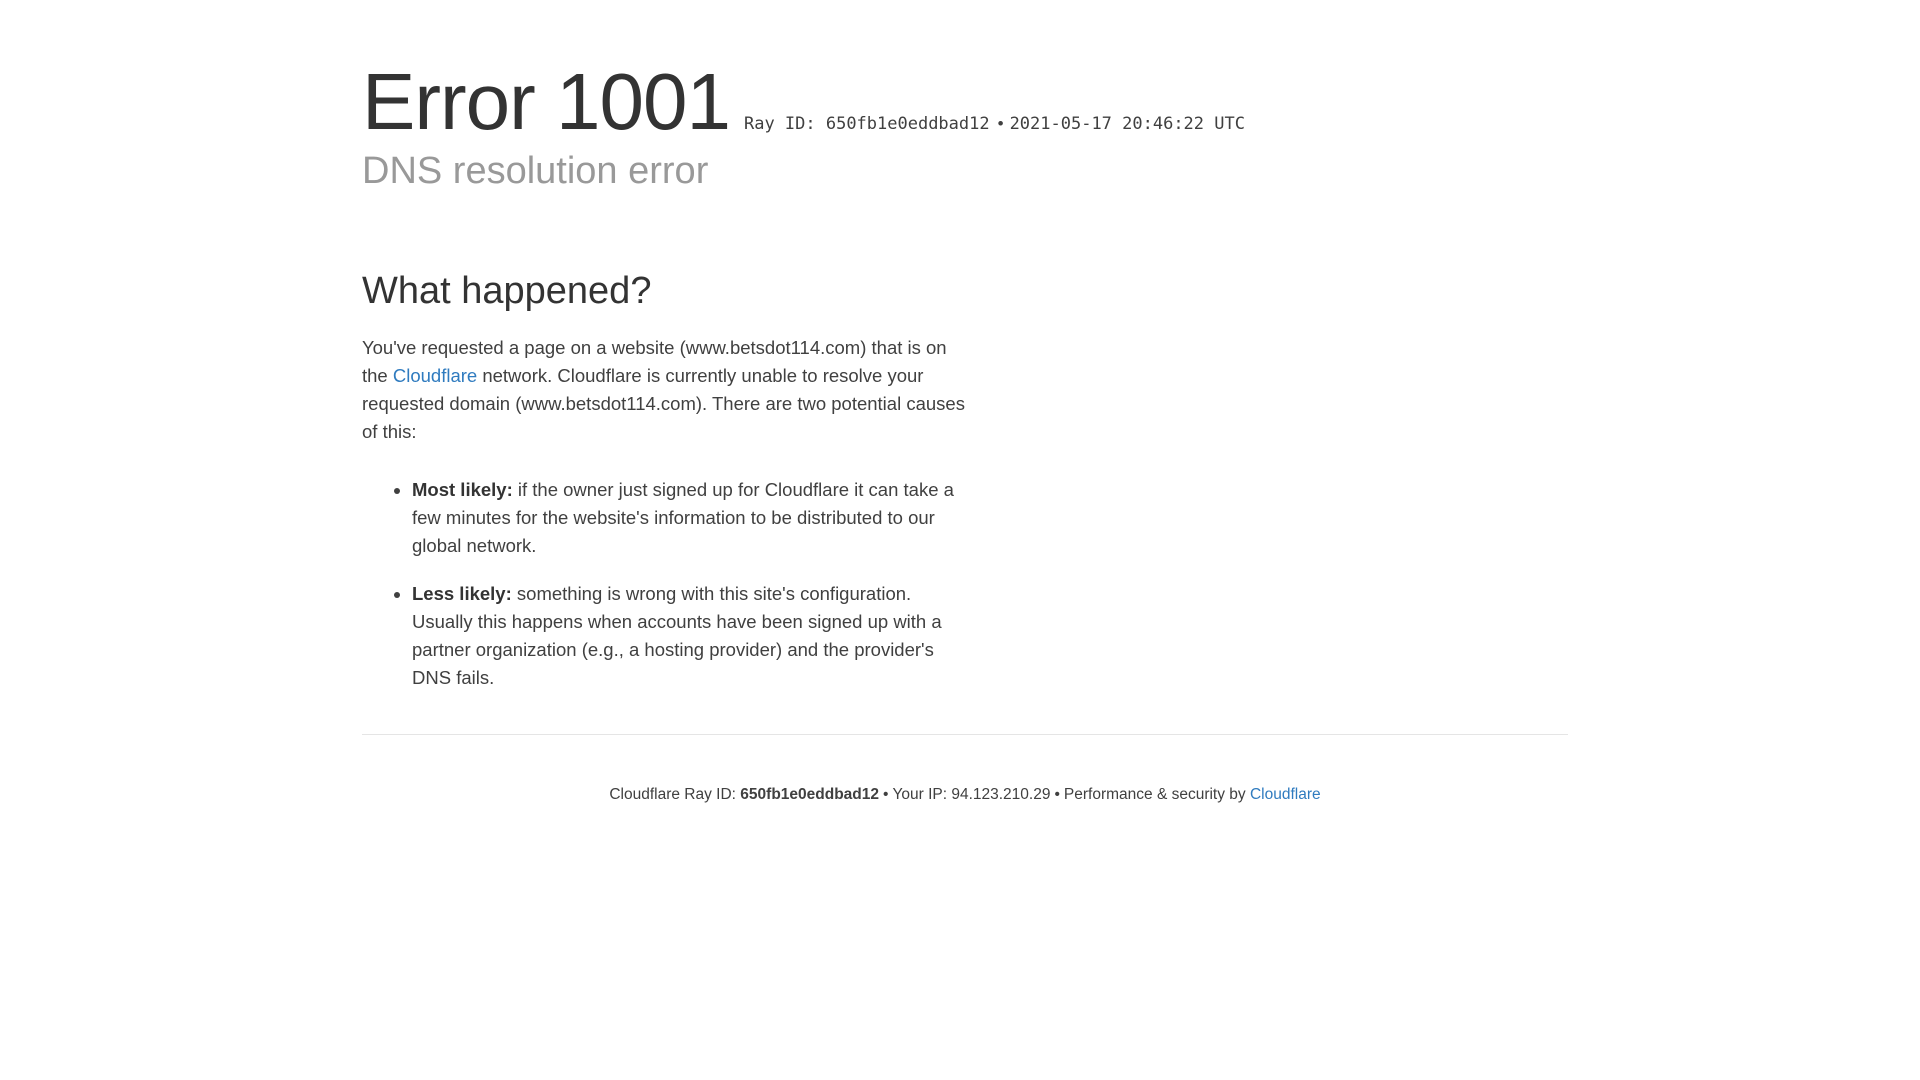 The height and width of the screenshot is (1080, 1920). What do you see at coordinates (675, 794) in the screenshot?
I see `footer-ray-prefix: Cloudflare Ray ID:` at bounding box center [675, 794].